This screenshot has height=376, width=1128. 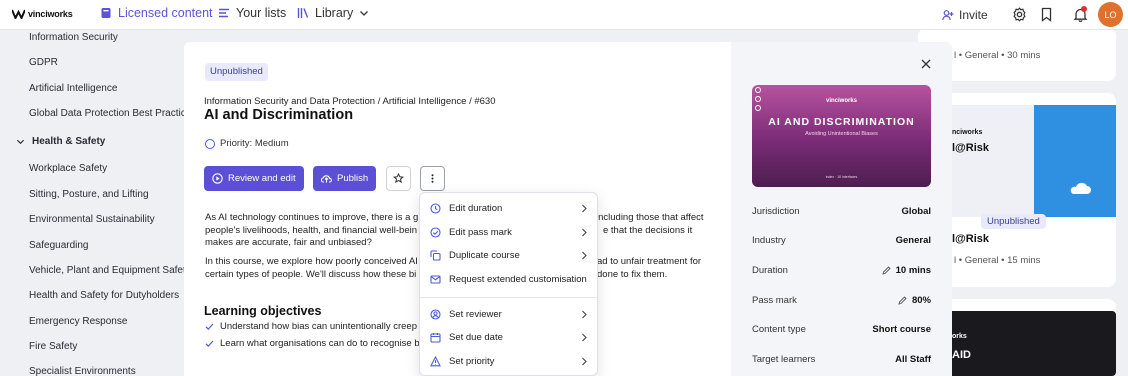 What do you see at coordinates (1080, 188) in the screenshot?
I see `cloud-icon` at bounding box center [1080, 188].